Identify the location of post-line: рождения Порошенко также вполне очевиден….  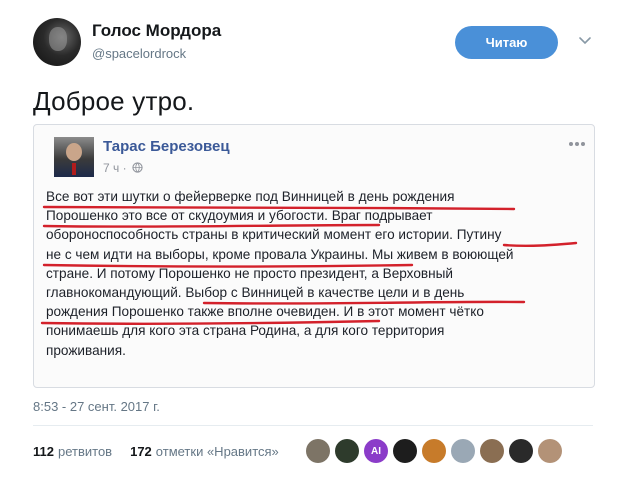
(265, 312).